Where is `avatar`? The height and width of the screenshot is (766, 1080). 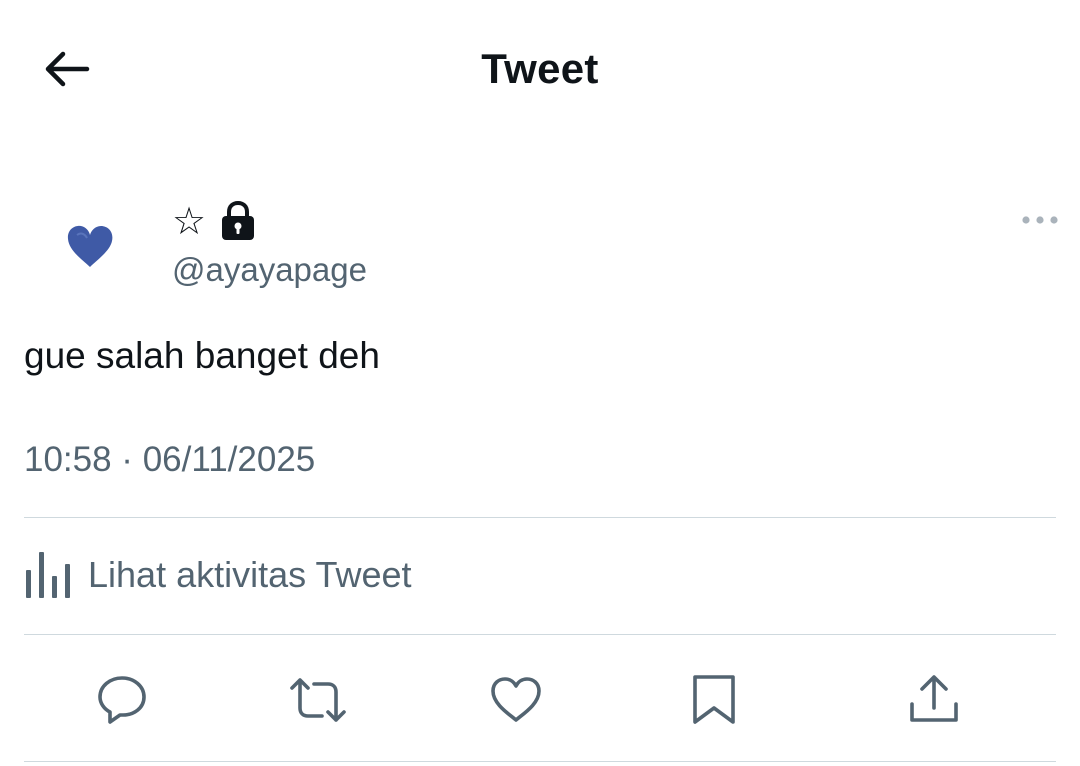 avatar is located at coordinates (90, 246).